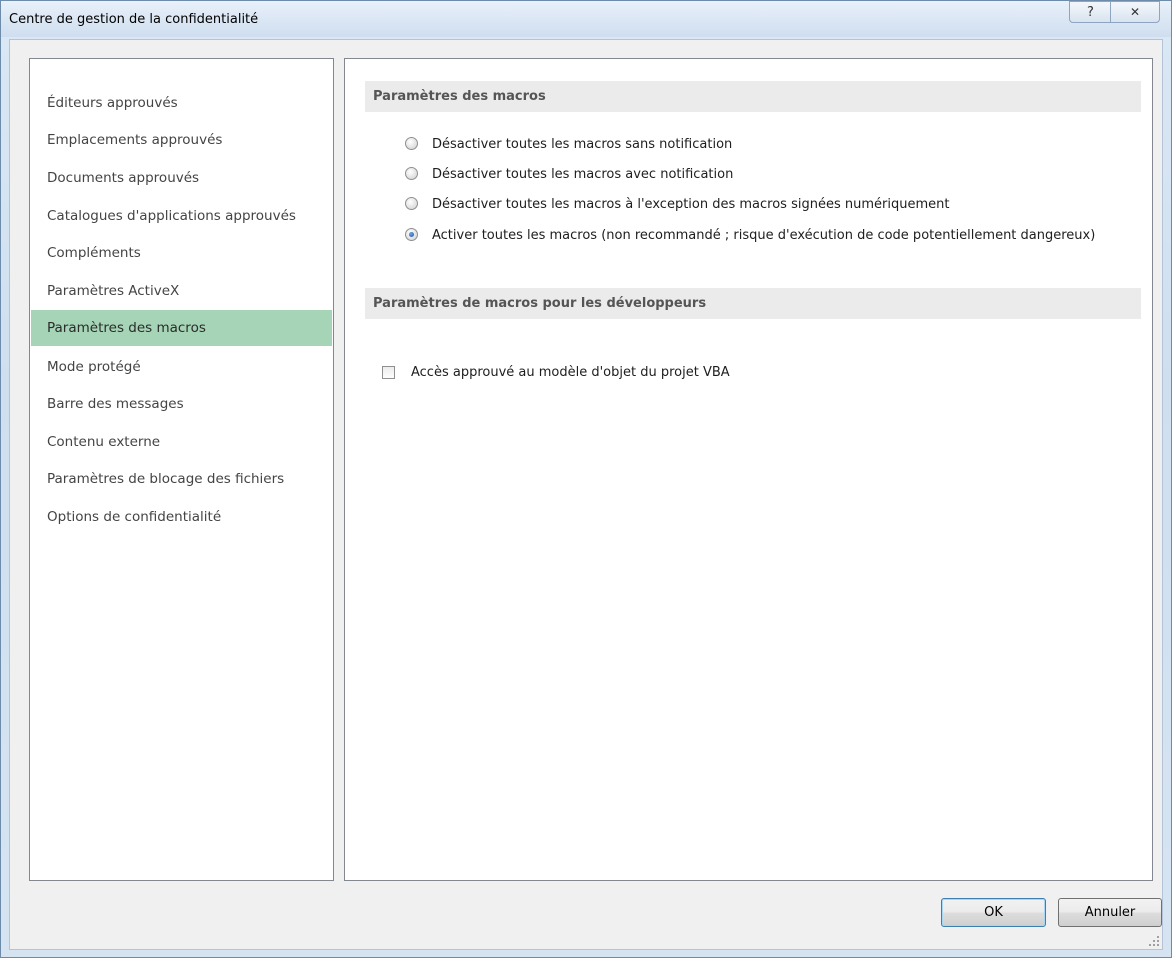  What do you see at coordinates (134, 517) in the screenshot?
I see `sidebar-item-label: Options de confidentialité` at bounding box center [134, 517].